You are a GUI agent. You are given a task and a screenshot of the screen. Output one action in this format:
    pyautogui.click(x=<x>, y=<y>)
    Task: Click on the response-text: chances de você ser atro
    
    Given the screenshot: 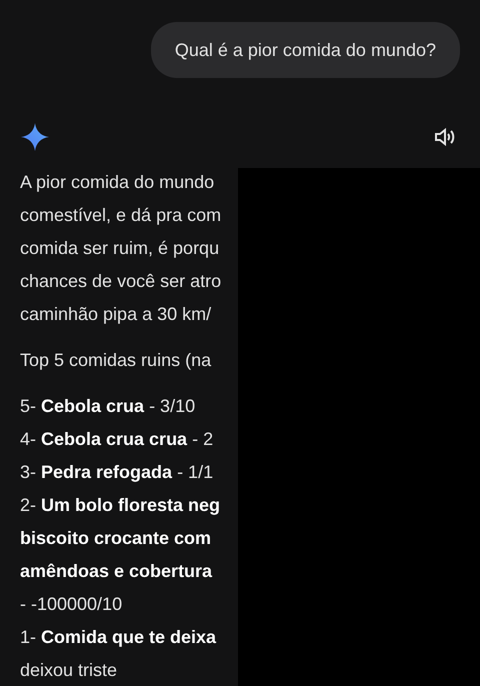 What is the action you would take?
    pyautogui.click(x=121, y=281)
    